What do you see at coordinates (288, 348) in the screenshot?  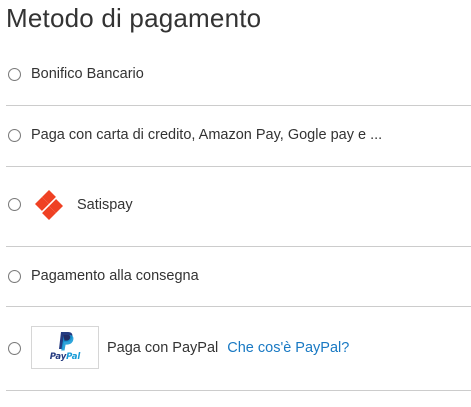 I see `what-is-paypal-link: Che cos'è PayPal?` at bounding box center [288, 348].